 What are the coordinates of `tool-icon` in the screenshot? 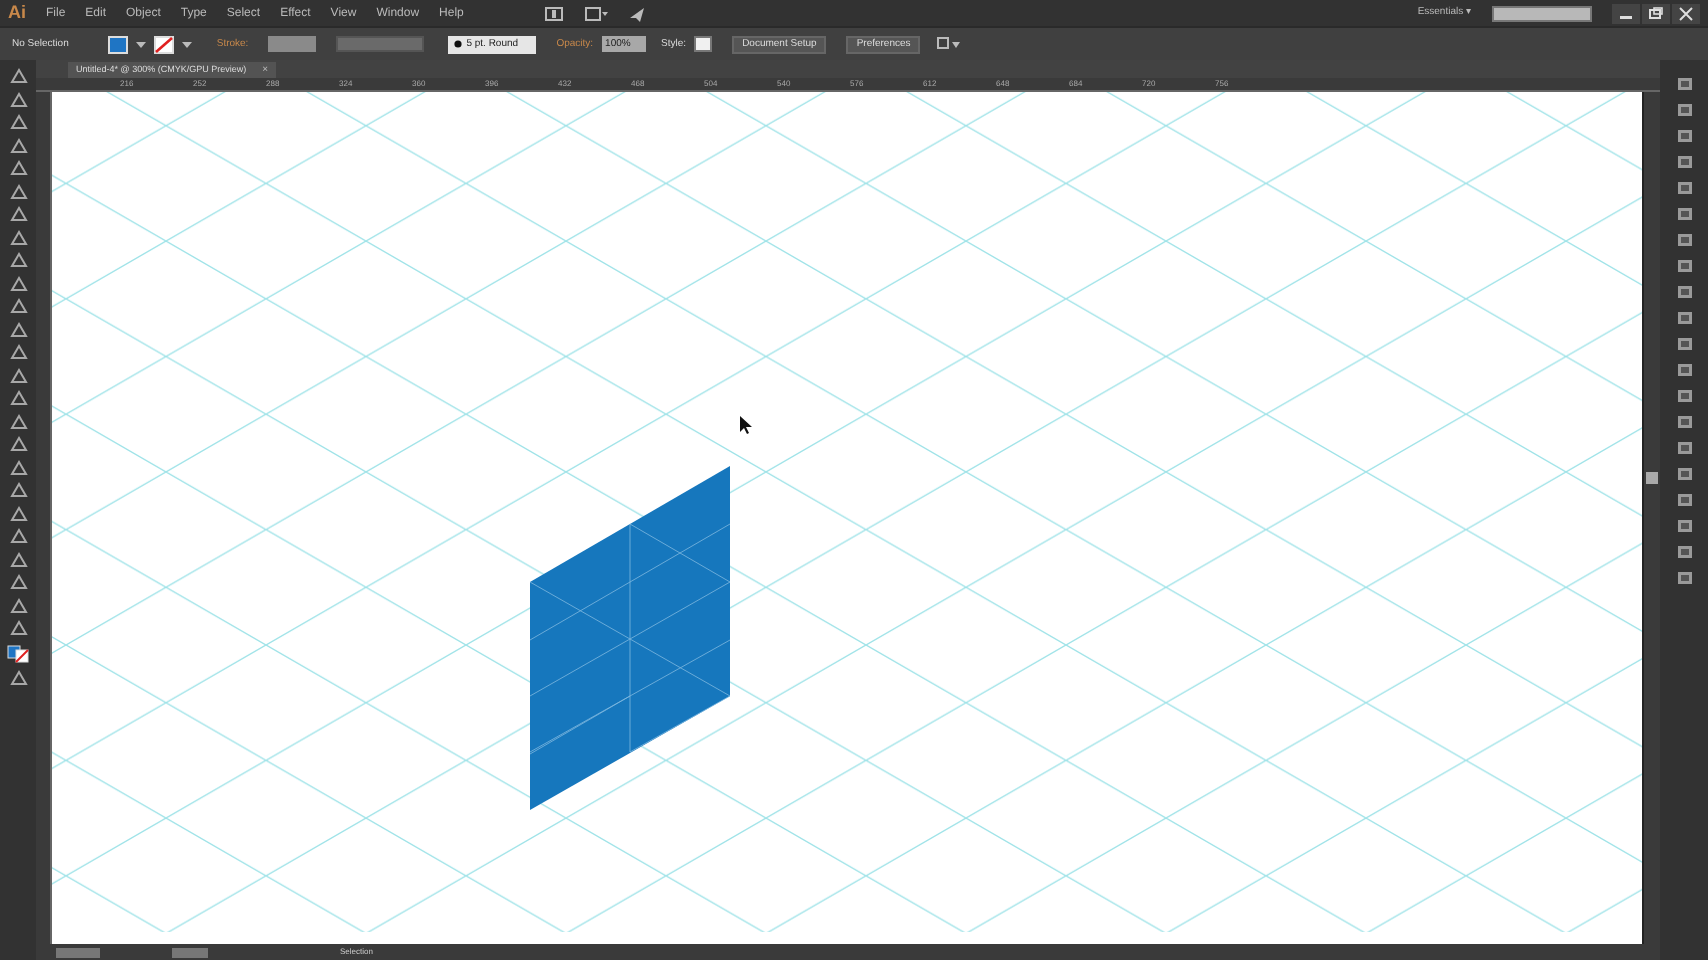 It's located at (18, 678).